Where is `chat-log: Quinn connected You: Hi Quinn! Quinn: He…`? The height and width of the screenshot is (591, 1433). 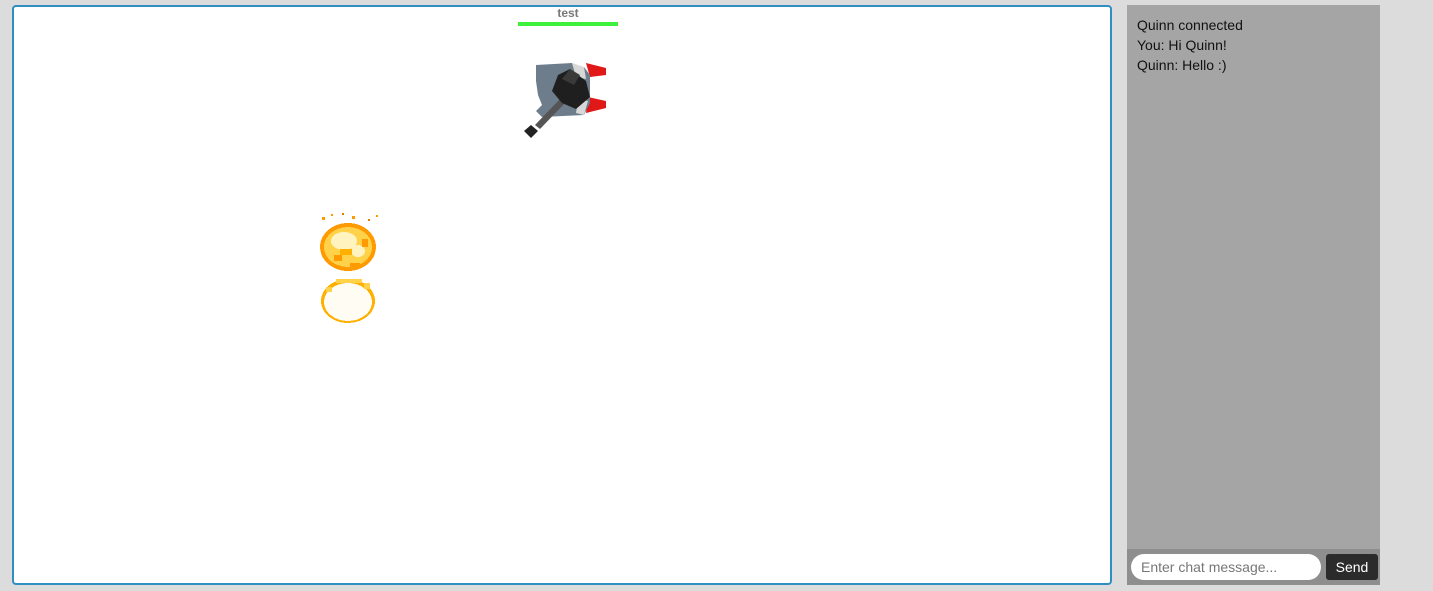 chat-log: Quinn connected You: Hi Quinn! Quinn: He… is located at coordinates (1253, 45).